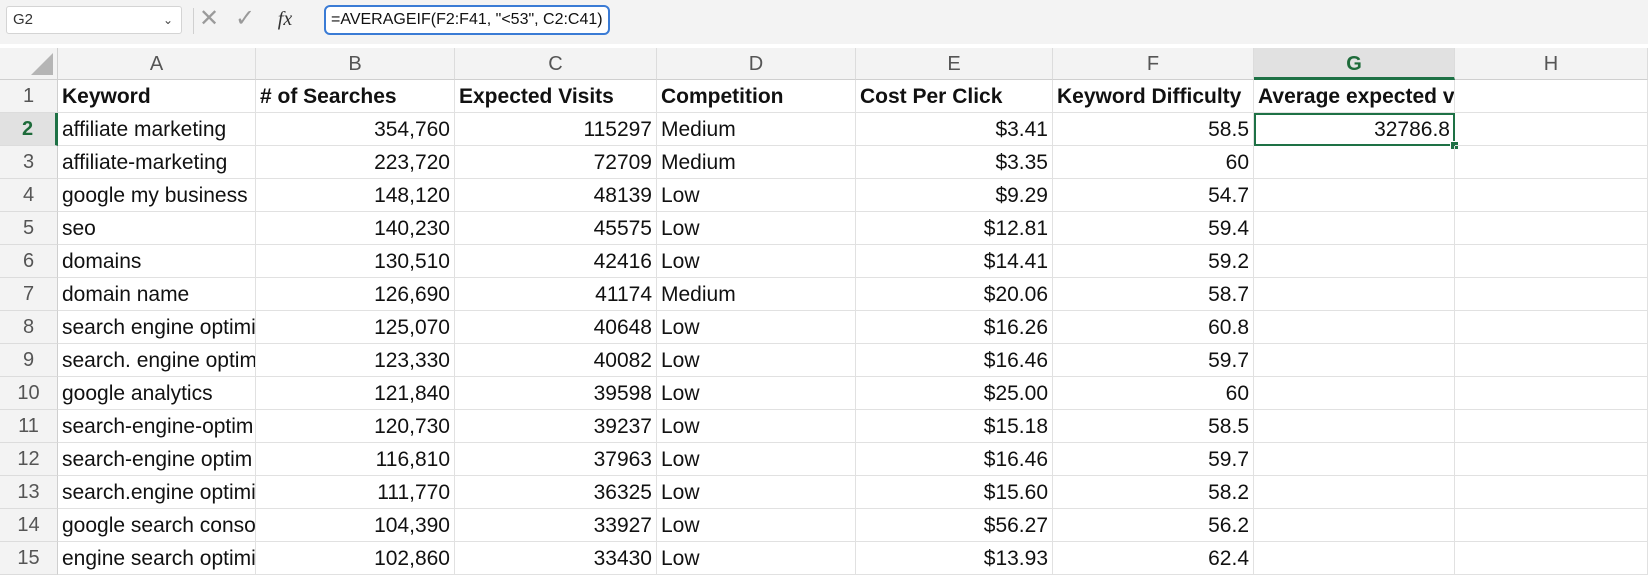 Image resolution: width=1648 pixels, height=584 pixels. Describe the element at coordinates (556, 162) in the screenshot. I see `cell-c3: 72709` at that location.